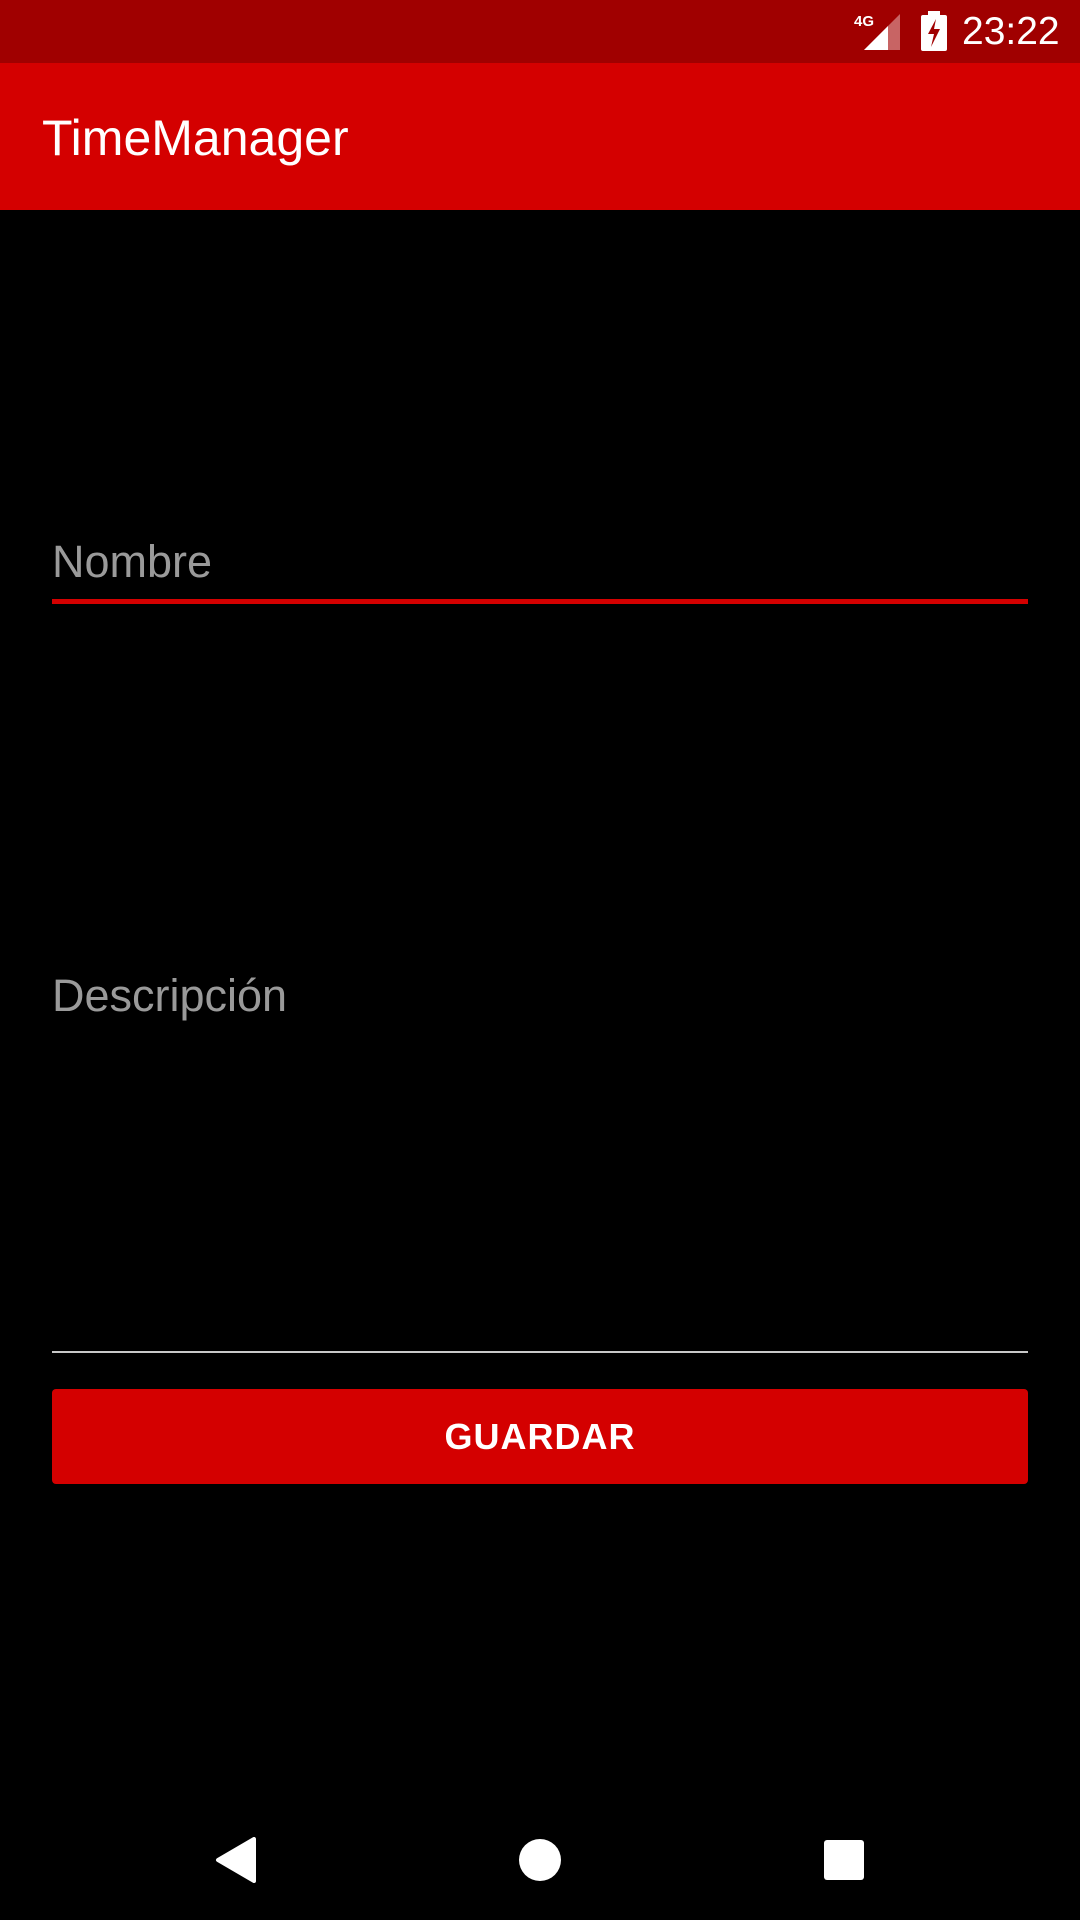 This screenshot has width=1080, height=1920. Describe the element at coordinates (540, 1352) in the screenshot. I see `description-field-underline` at that location.